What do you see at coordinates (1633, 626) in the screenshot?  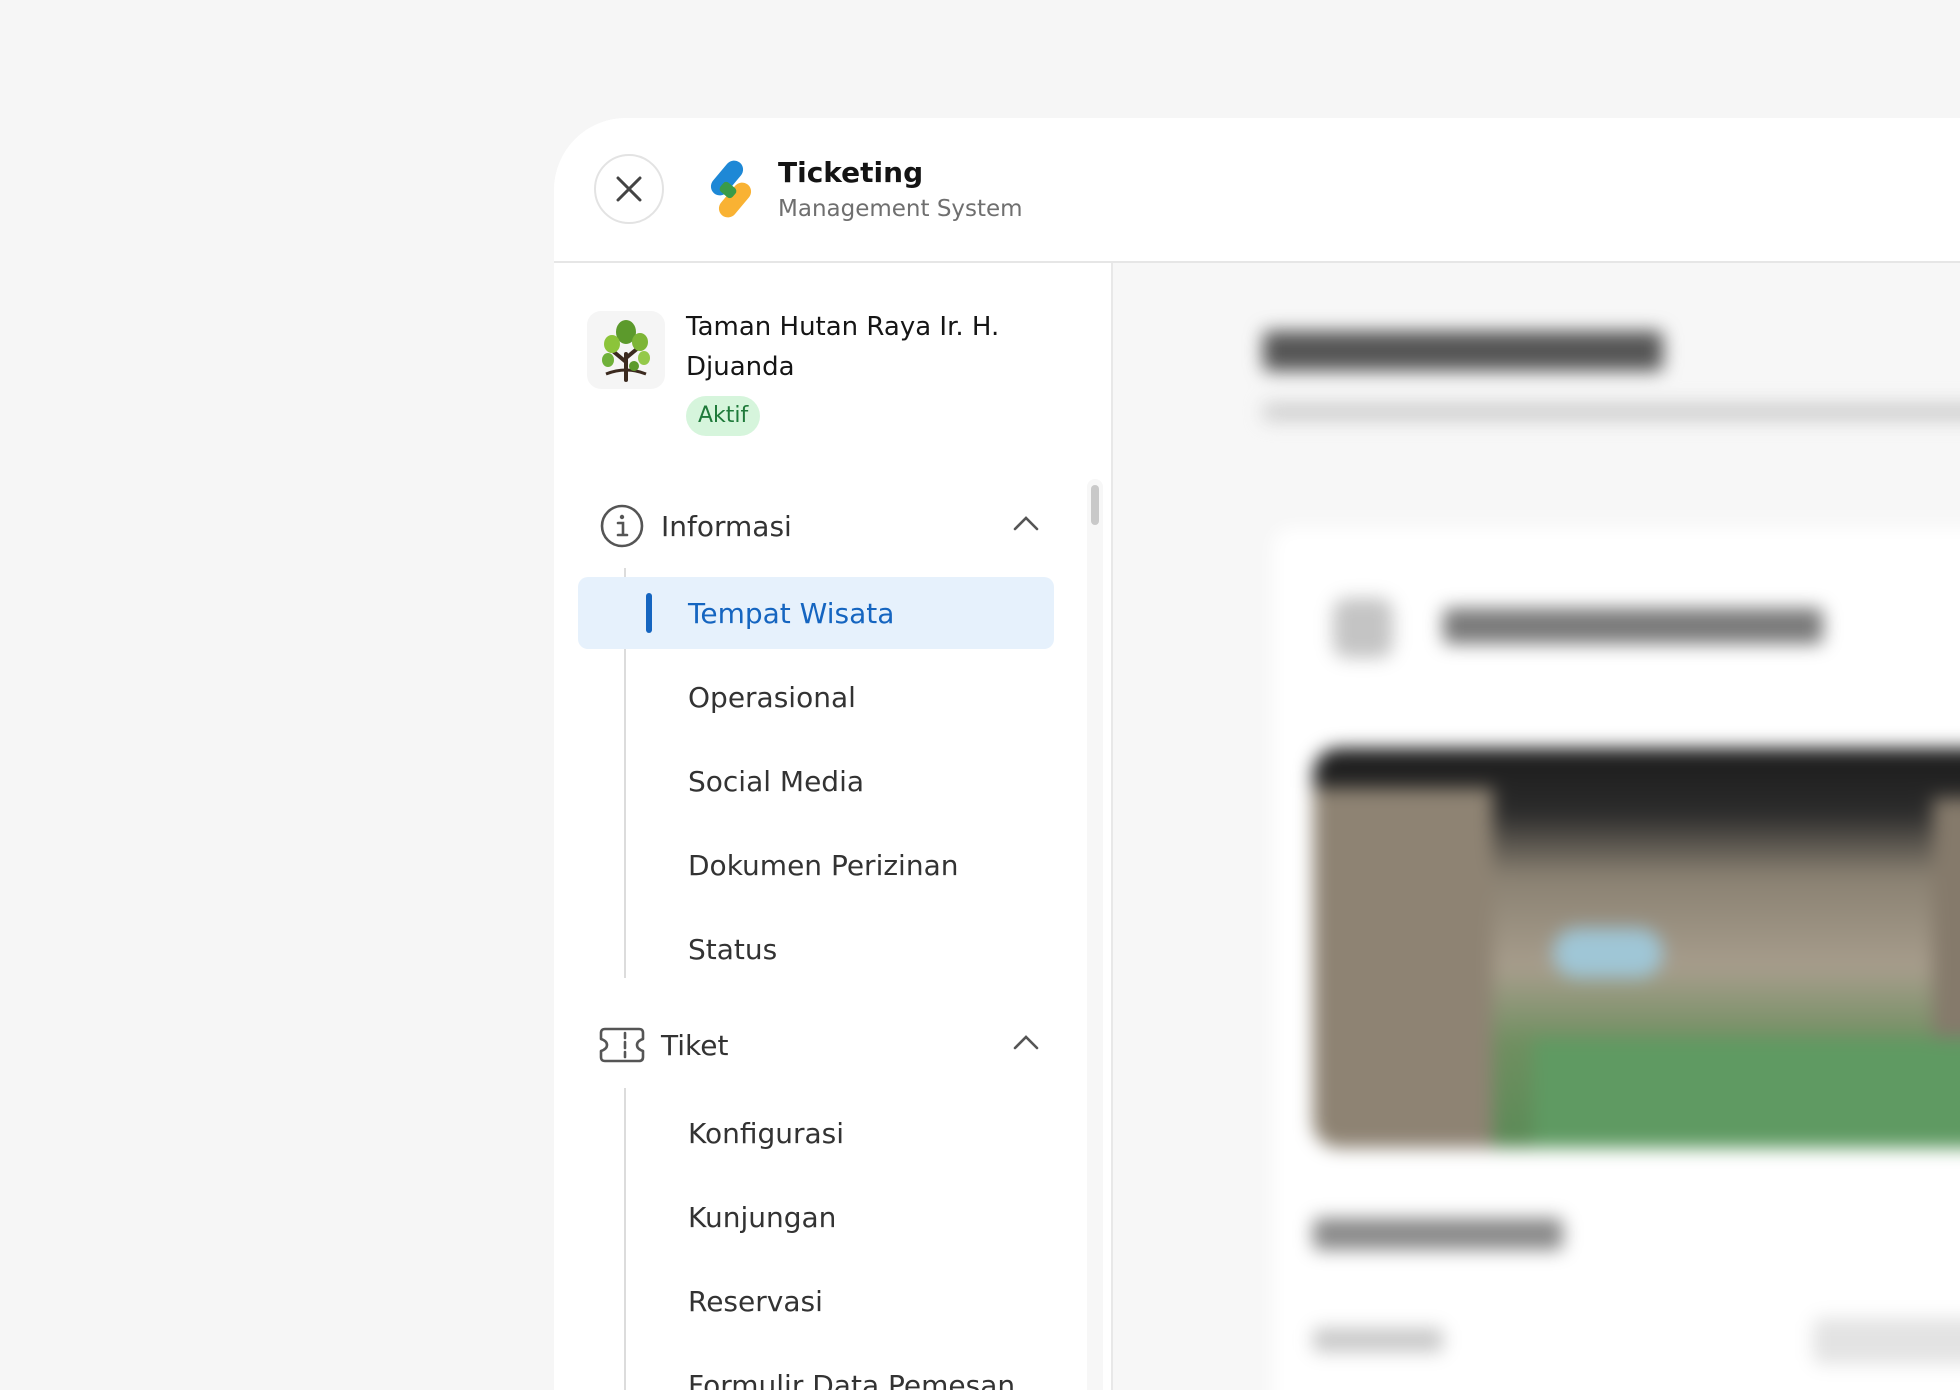 I see `card-title-placeholder` at bounding box center [1633, 626].